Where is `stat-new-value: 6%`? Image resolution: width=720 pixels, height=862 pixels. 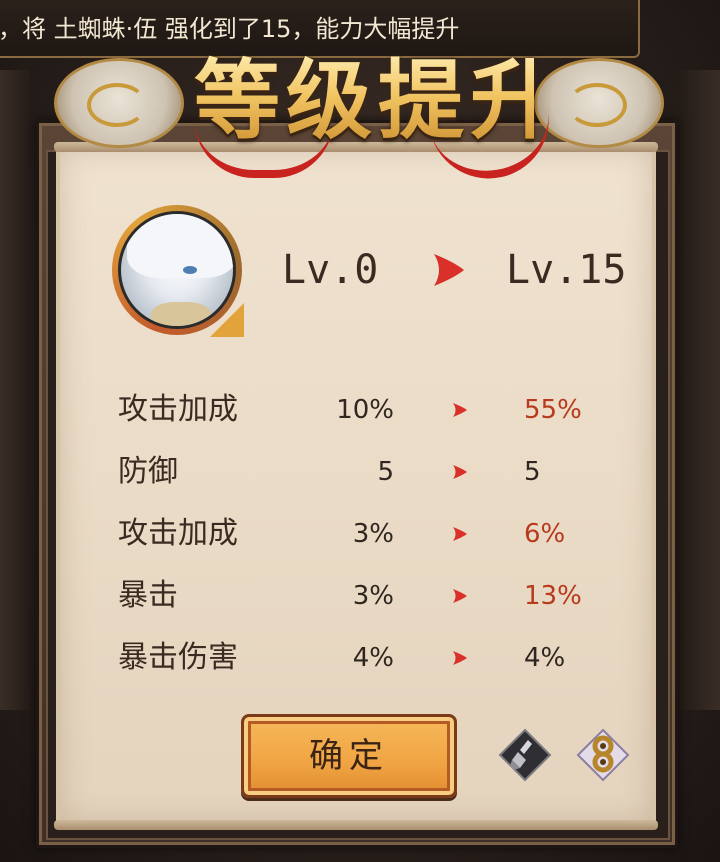
stat-new-value: 6% is located at coordinates (545, 534).